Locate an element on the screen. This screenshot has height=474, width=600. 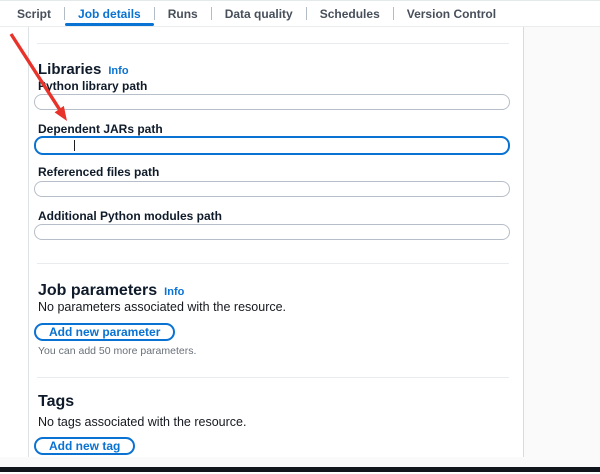
panel-right-border is located at coordinates (523, 242).